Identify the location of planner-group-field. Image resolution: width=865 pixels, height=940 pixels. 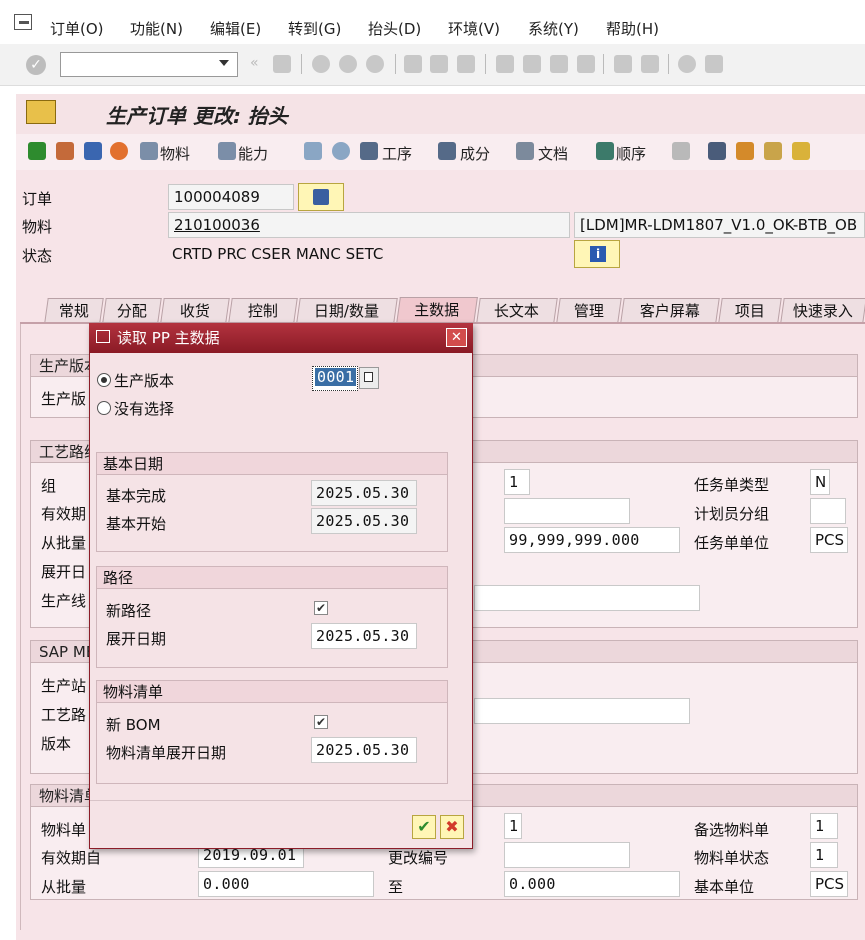
(828, 511).